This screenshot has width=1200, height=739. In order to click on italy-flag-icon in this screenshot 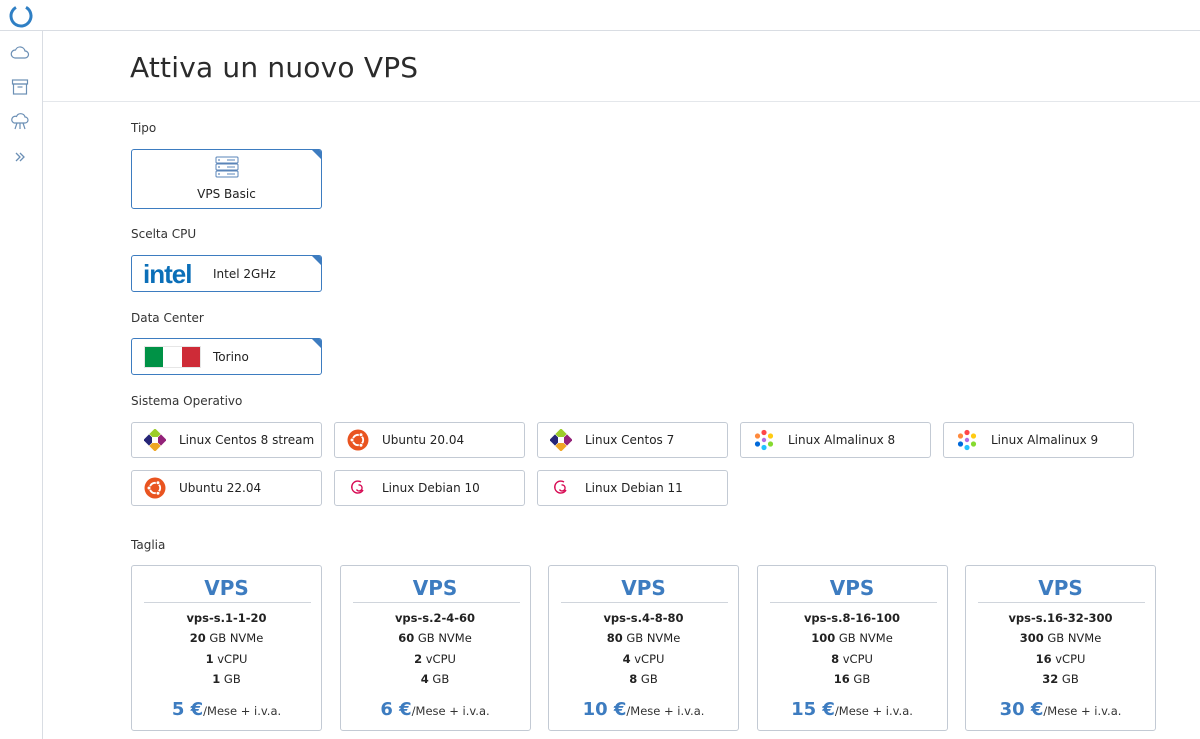, I will do `click(172, 357)`.